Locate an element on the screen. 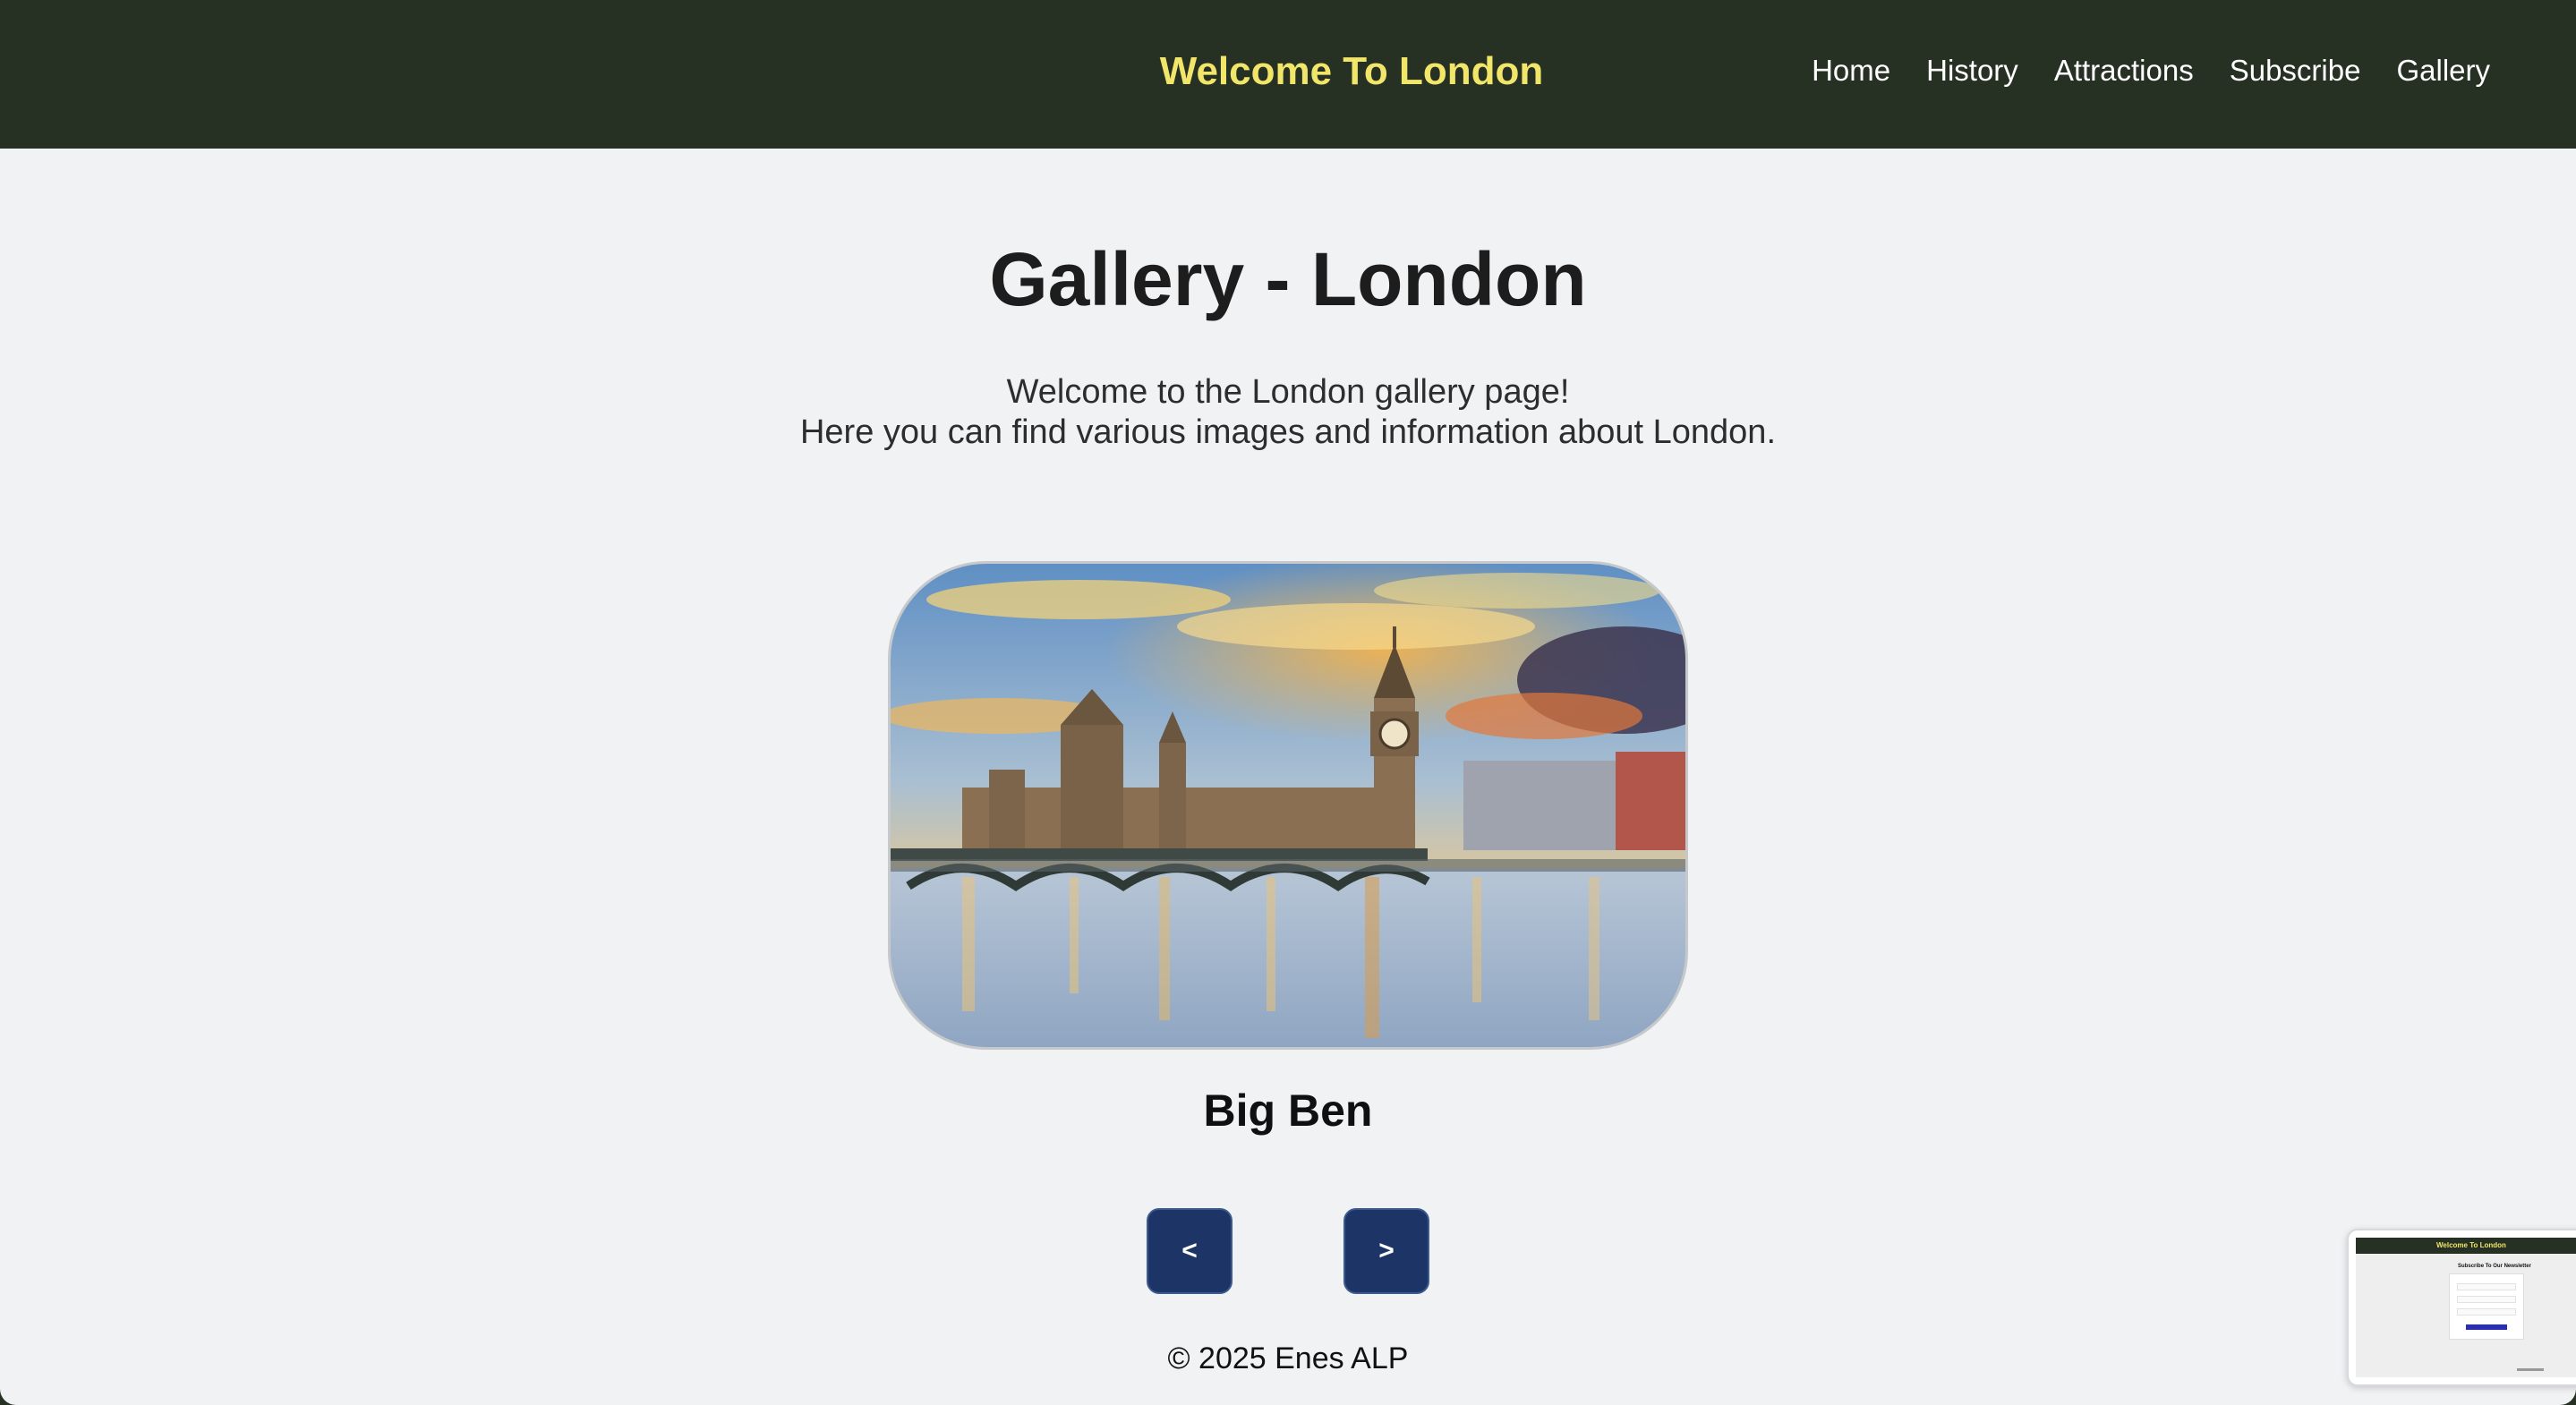 The image size is (2576, 1405). next-slide-button: > is located at coordinates (1386, 1251).